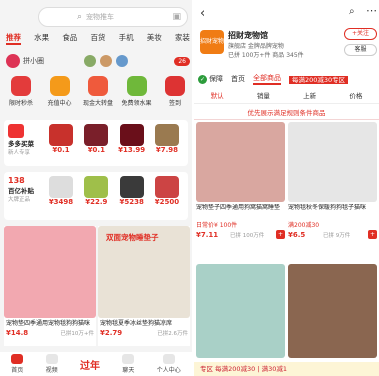 This screenshot has width=379, height=376. What do you see at coordinates (111, 333) in the screenshot?
I see `product-price: ¥2.79` at bounding box center [111, 333].